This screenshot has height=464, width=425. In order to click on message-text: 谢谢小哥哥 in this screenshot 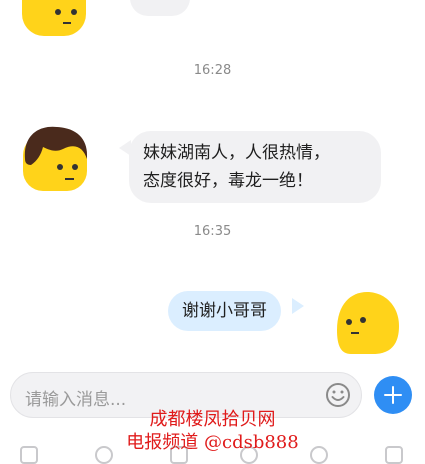, I will do `click(224, 311)`.